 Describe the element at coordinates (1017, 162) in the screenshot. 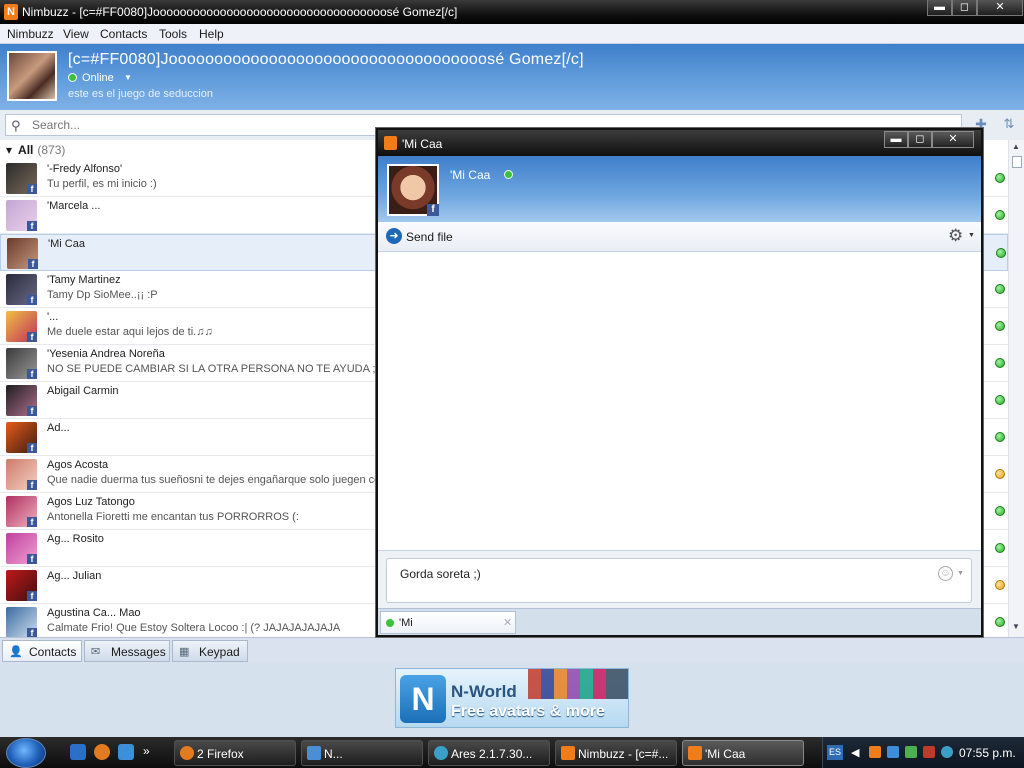

I see `scrollbar-thumb` at that location.